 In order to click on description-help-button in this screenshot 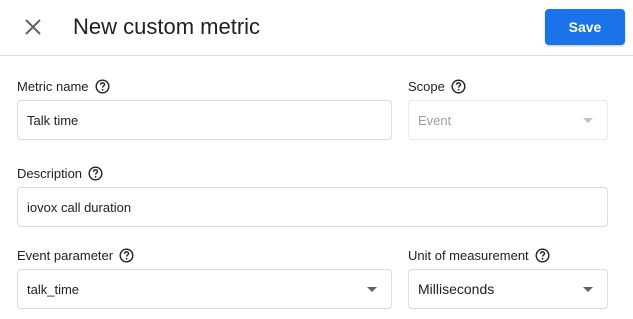, I will do `click(95, 173)`.